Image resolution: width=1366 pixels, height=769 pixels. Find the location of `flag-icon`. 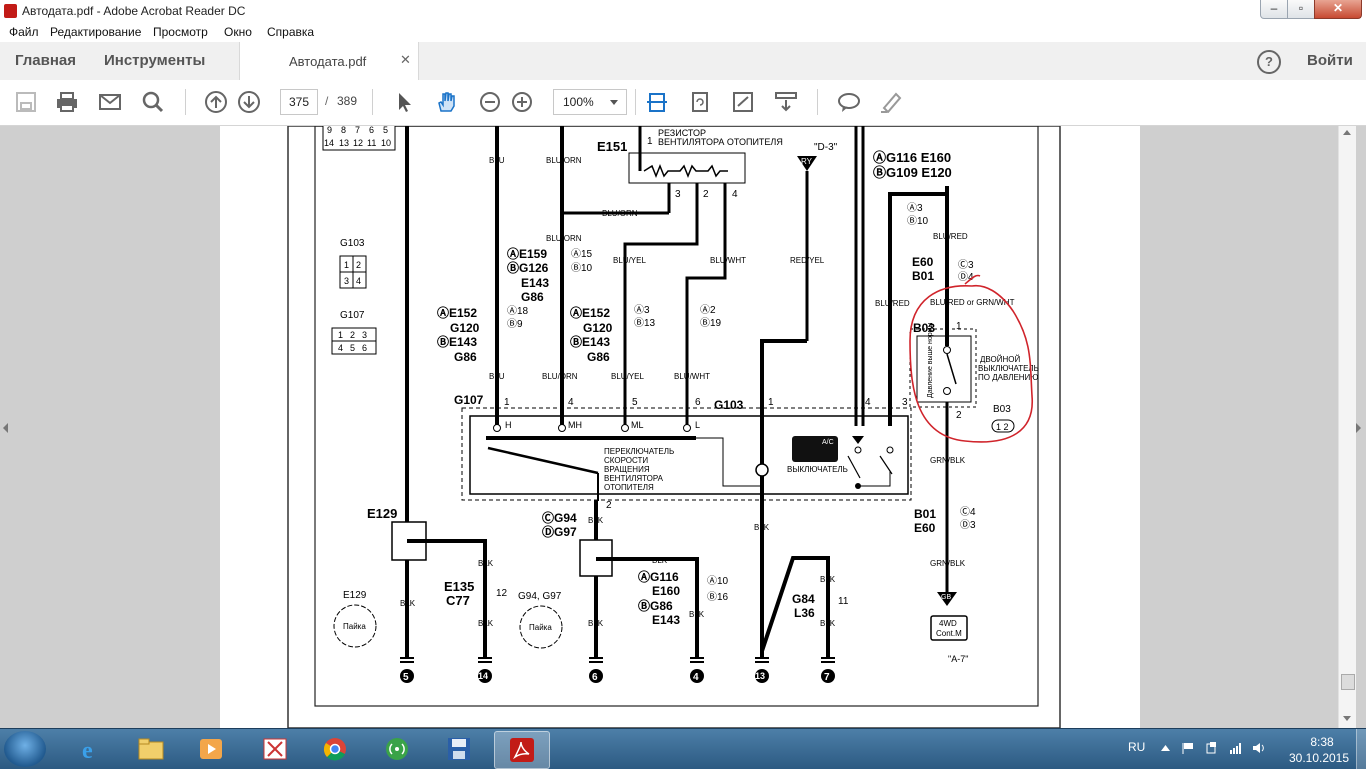

flag-icon is located at coordinates (1187, 748).